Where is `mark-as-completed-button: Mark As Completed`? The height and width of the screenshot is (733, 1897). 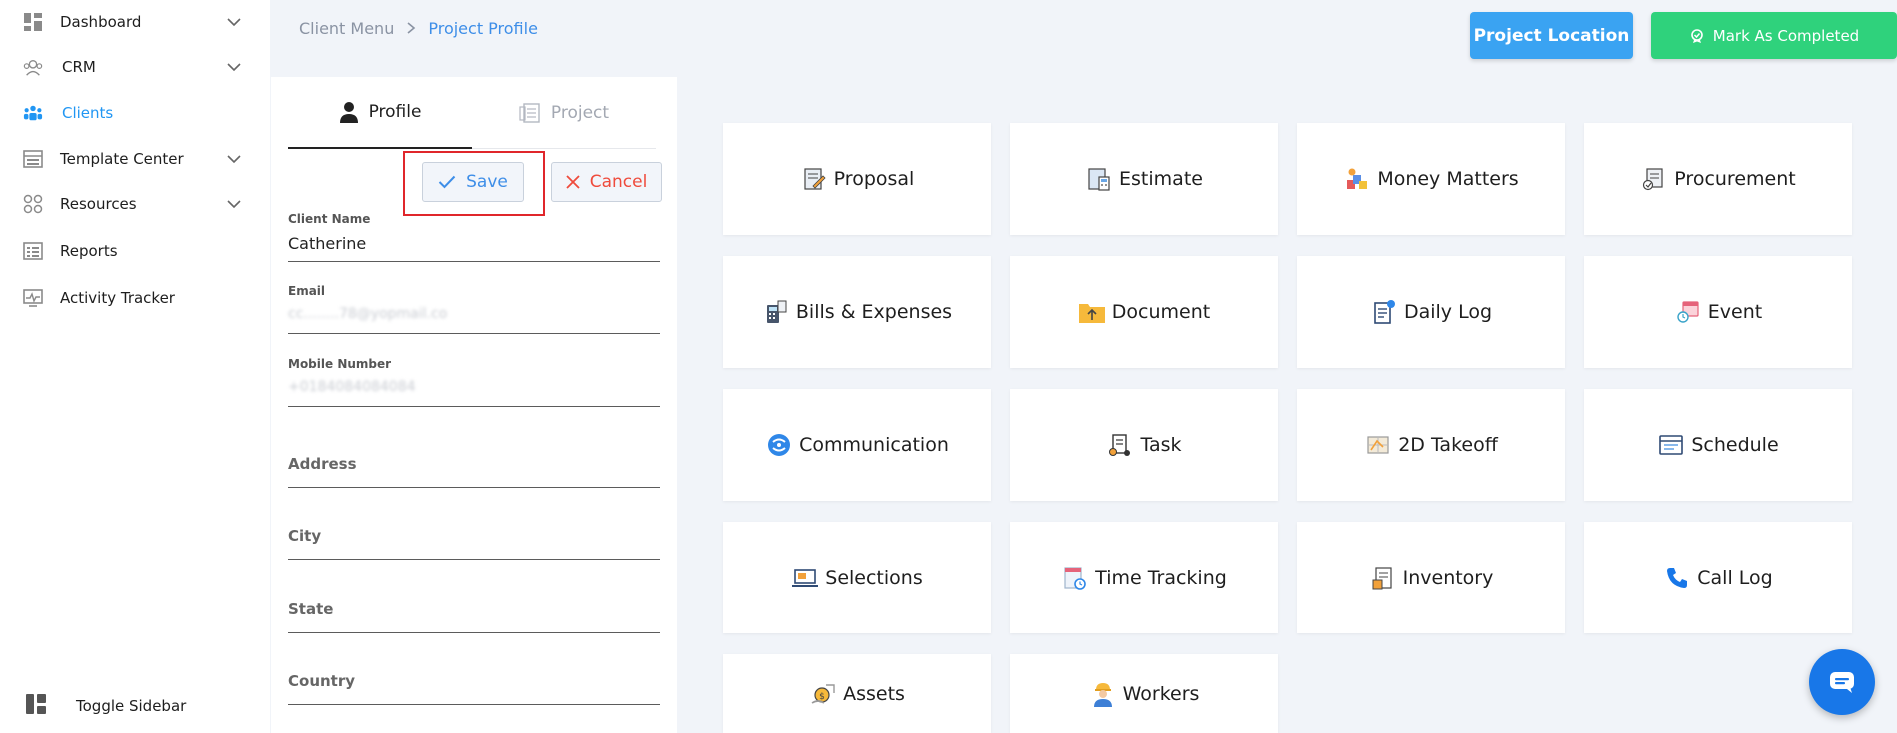
mark-as-completed-button: Mark As Completed is located at coordinates (1774, 35).